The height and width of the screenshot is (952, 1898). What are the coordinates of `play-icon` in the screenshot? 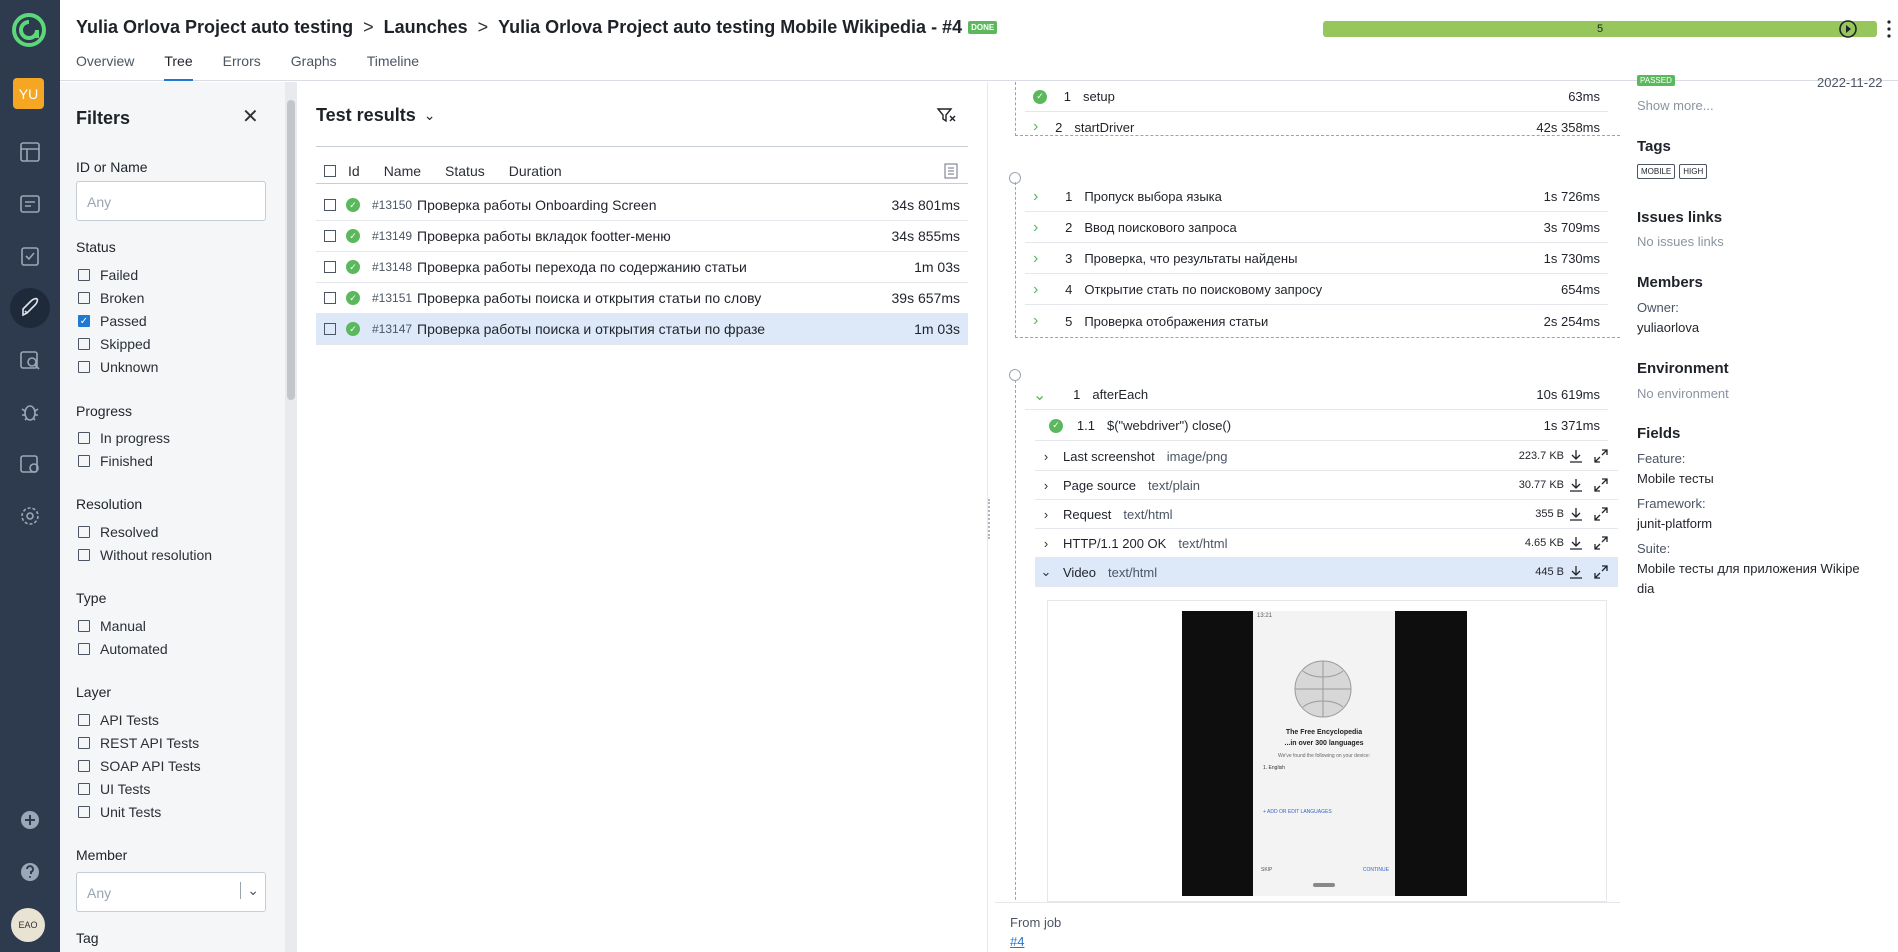 It's located at (1848, 29).